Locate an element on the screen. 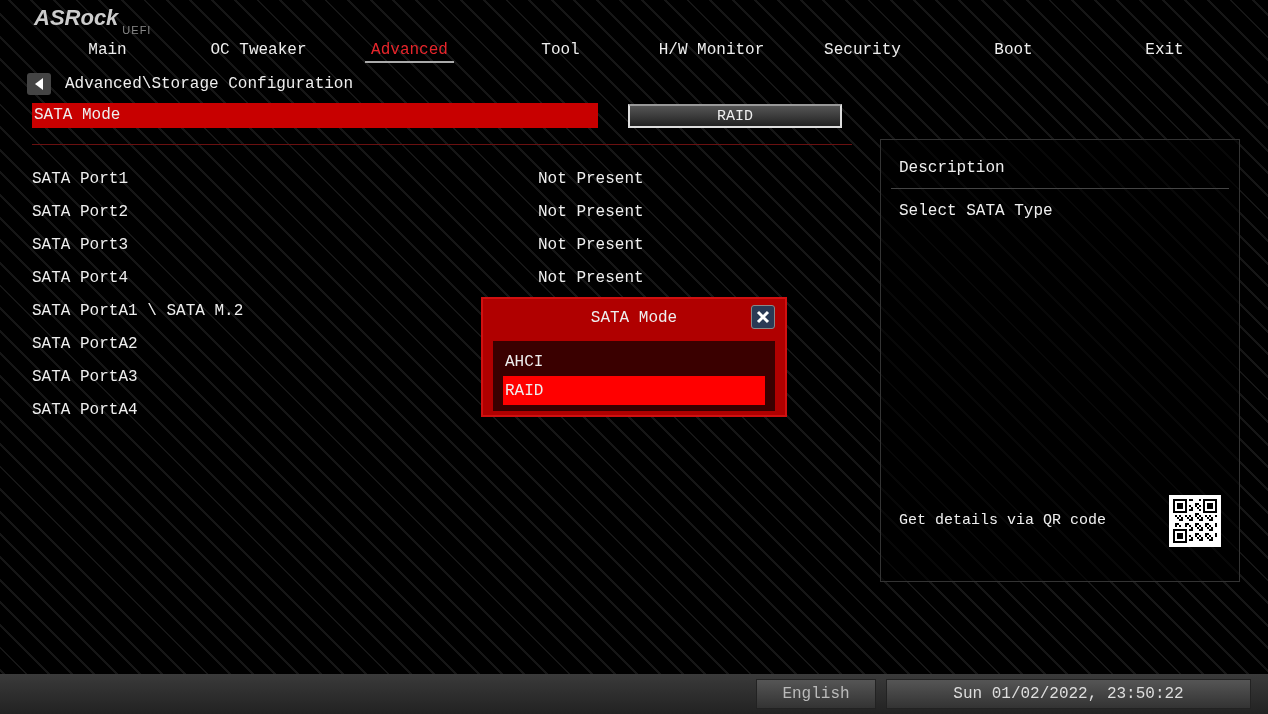 The image size is (1268, 714). port-label: SATA Port4 is located at coordinates (80, 278).